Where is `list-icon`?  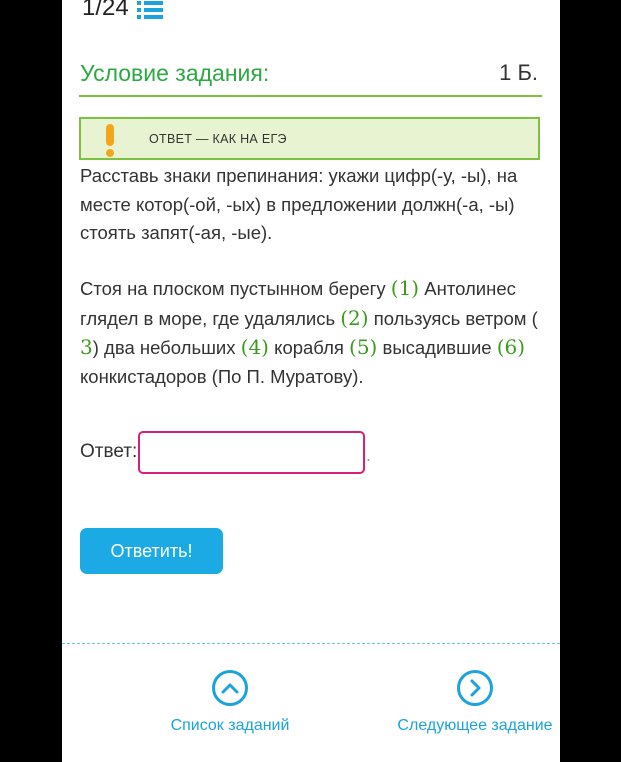
list-icon is located at coordinates (149, 9).